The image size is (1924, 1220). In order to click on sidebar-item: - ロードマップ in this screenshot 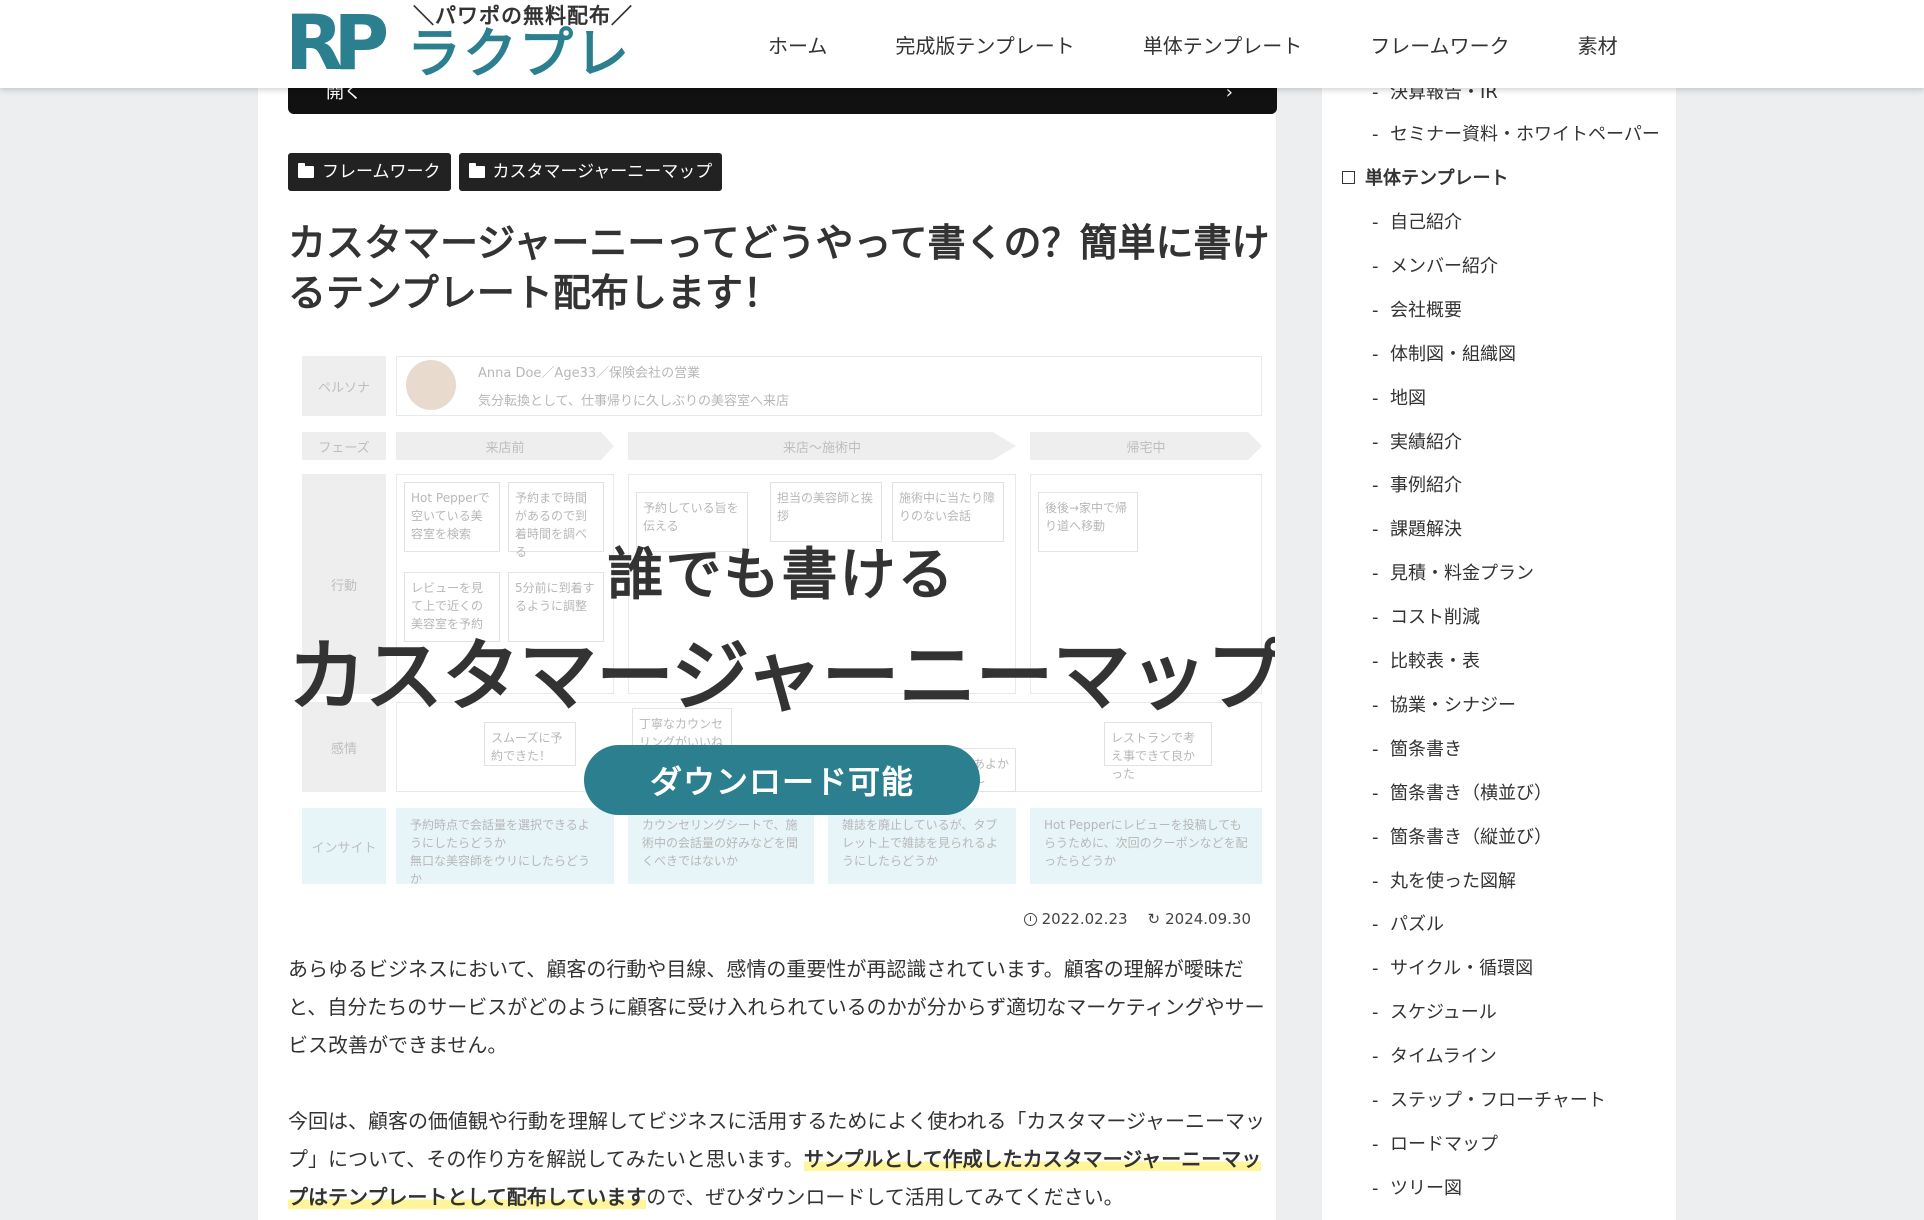, I will do `click(1435, 1143)`.